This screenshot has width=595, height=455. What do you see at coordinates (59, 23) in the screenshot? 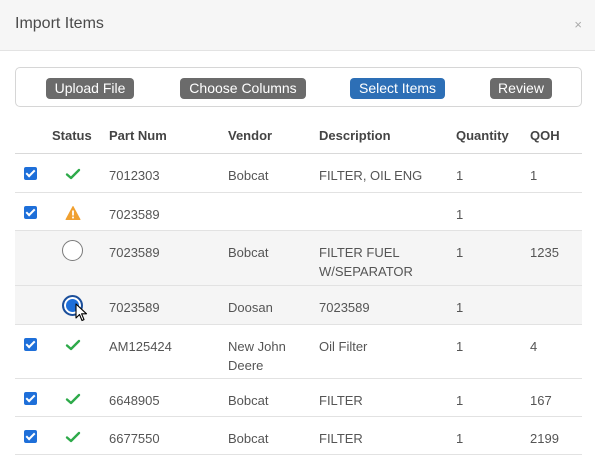
I see `modal-title: Import Items` at bounding box center [59, 23].